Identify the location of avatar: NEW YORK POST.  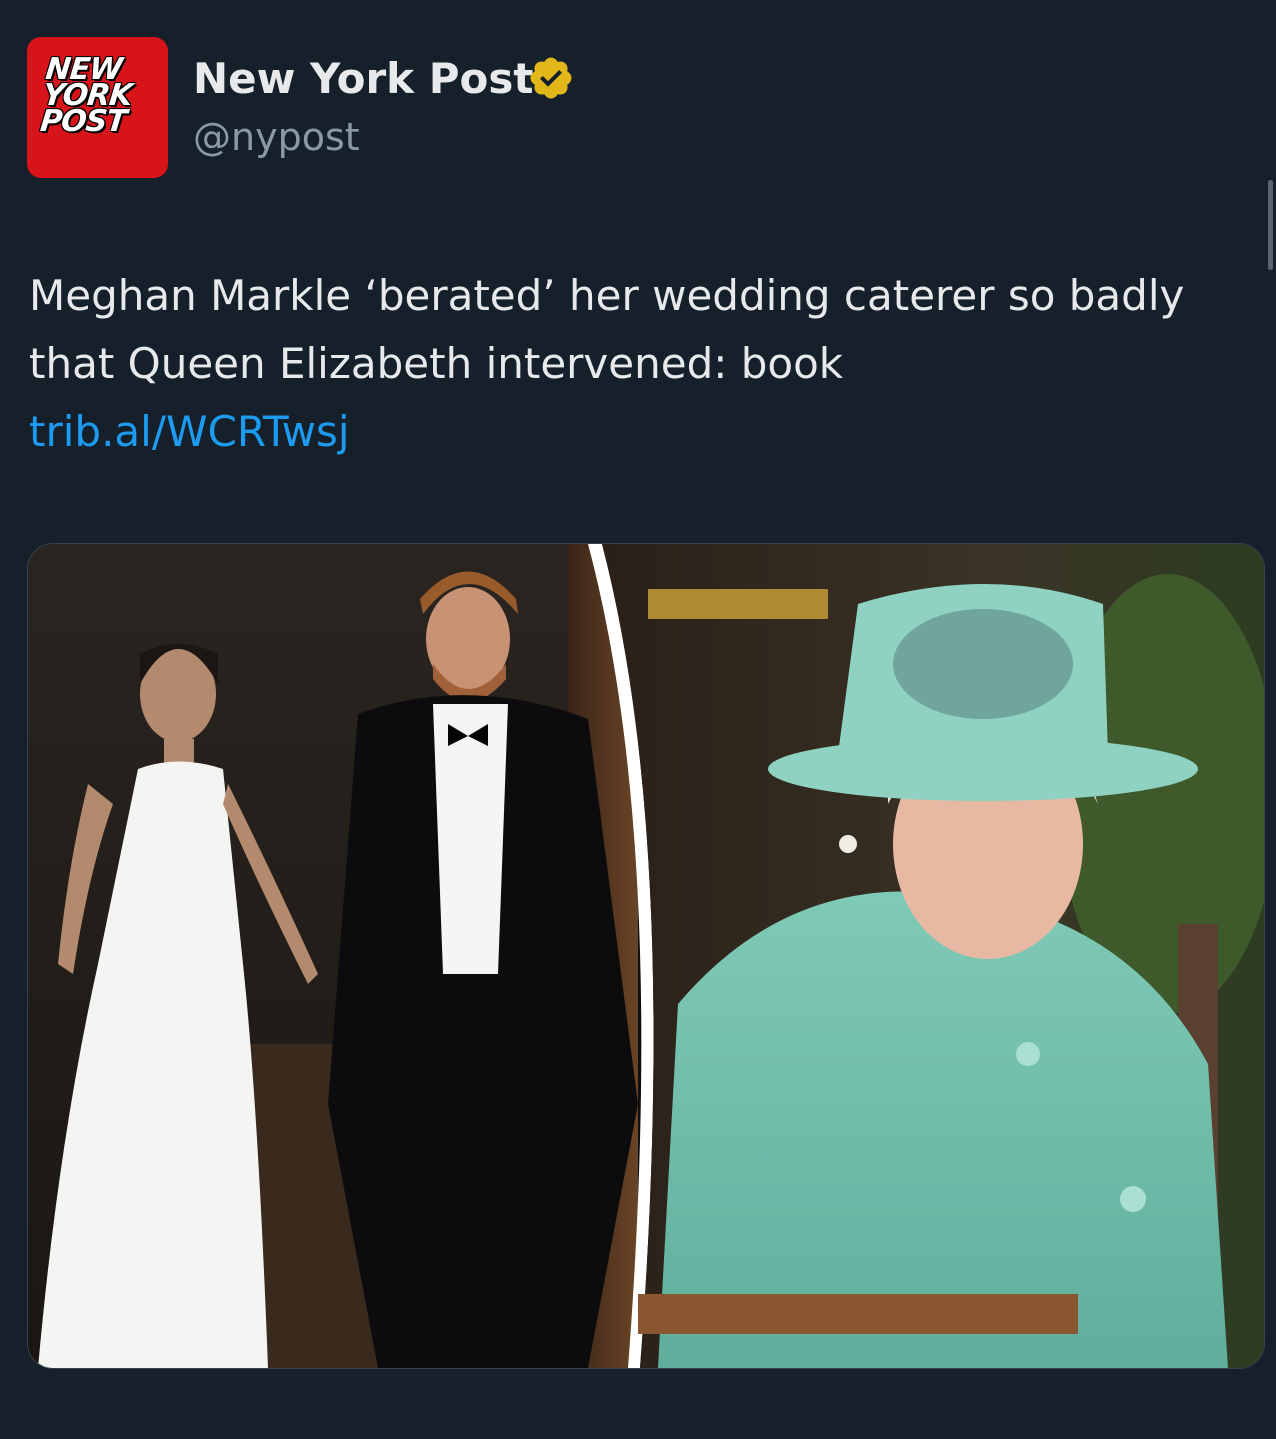
(97, 107).